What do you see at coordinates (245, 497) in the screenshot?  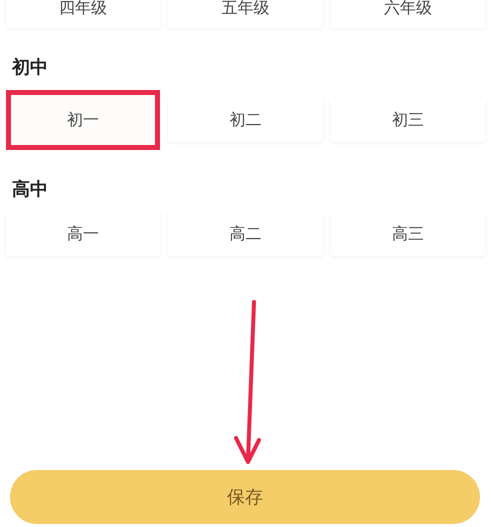 I see `save-button: 保存` at bounding box center [245, 497].